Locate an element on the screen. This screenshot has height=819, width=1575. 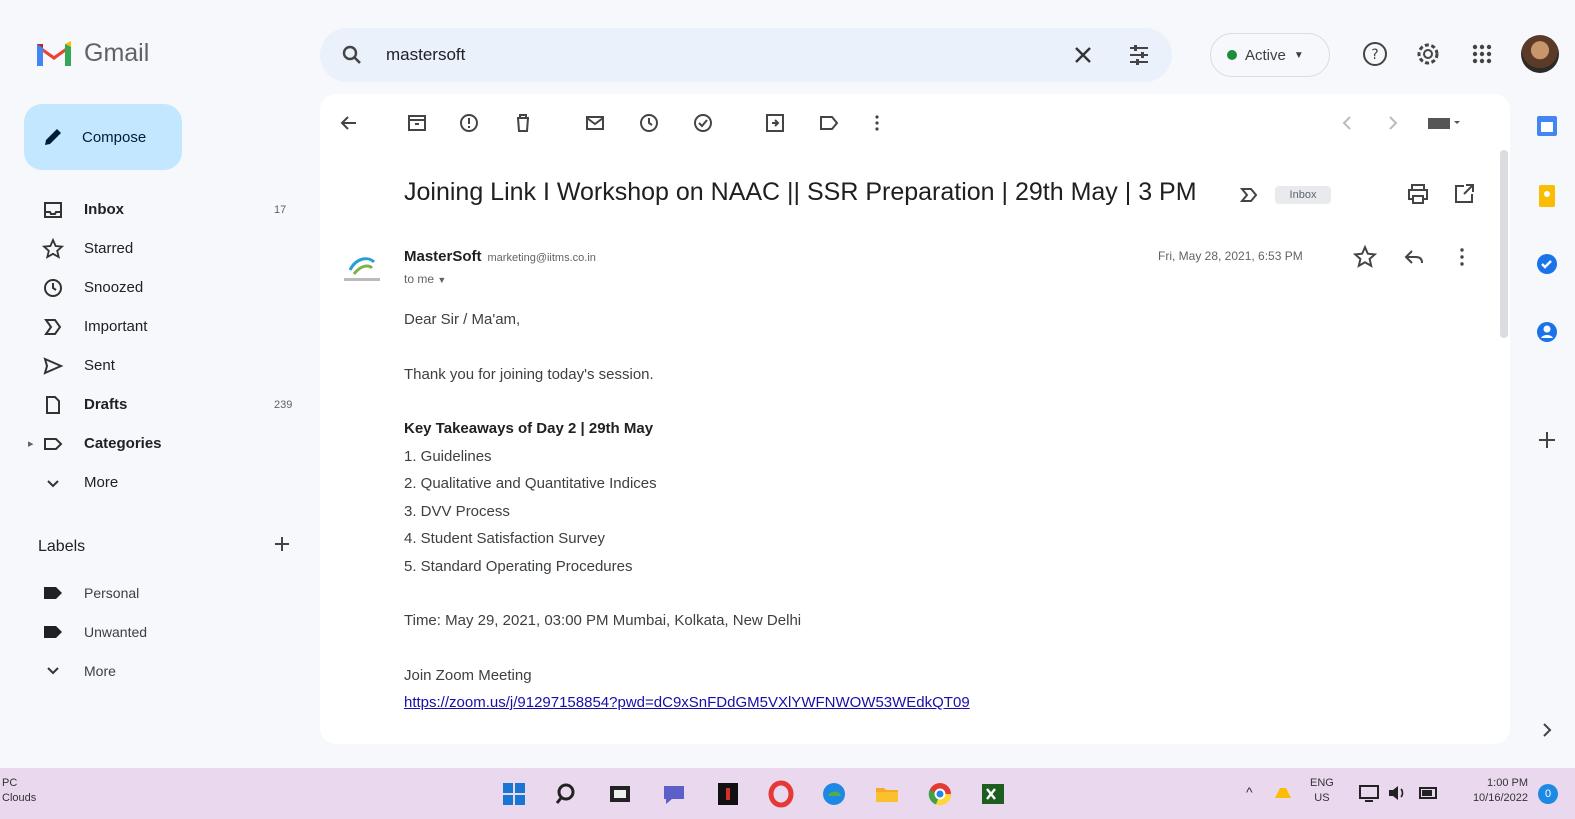
battery-icon is located at coordinates (1429, 793).